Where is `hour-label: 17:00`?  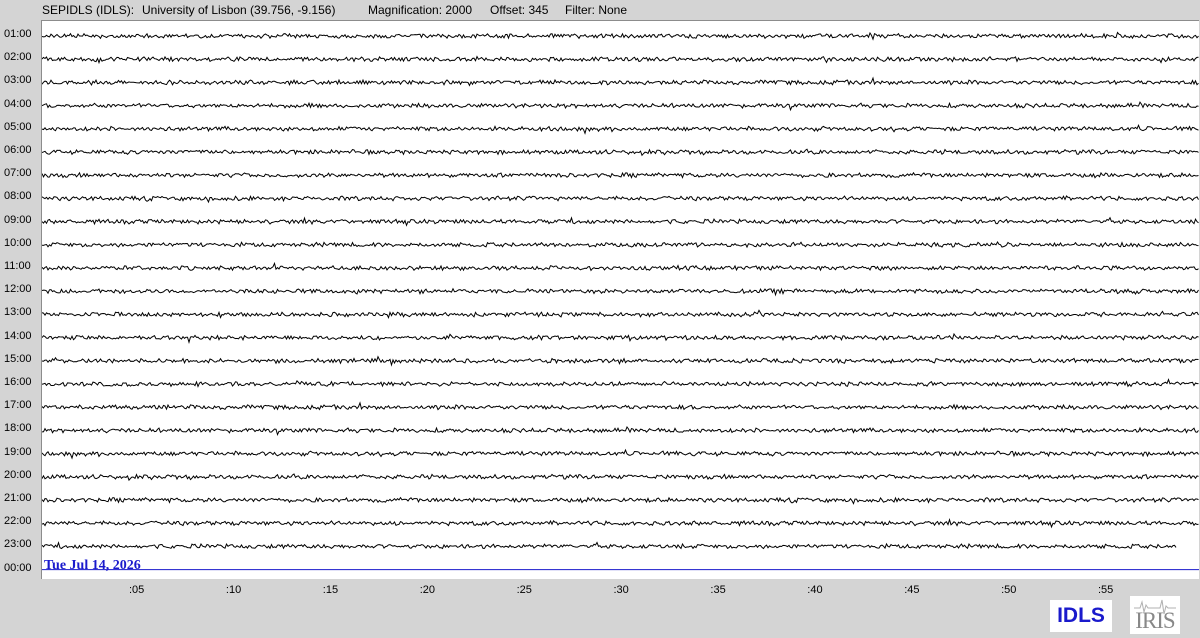
hour-label: 17:00 is located at coordinates (18, 405).